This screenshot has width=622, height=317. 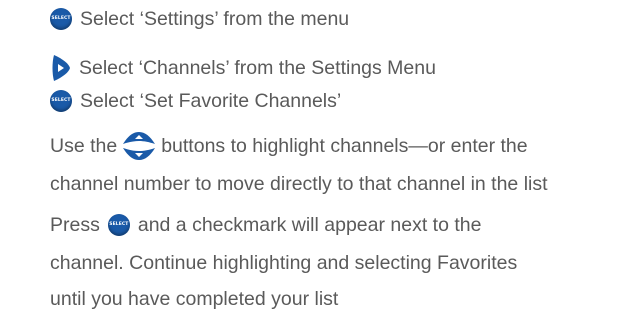 I want to click on step-3: SELECT Select ‘Set Favorite Channels’, so click(x=195, y=101).